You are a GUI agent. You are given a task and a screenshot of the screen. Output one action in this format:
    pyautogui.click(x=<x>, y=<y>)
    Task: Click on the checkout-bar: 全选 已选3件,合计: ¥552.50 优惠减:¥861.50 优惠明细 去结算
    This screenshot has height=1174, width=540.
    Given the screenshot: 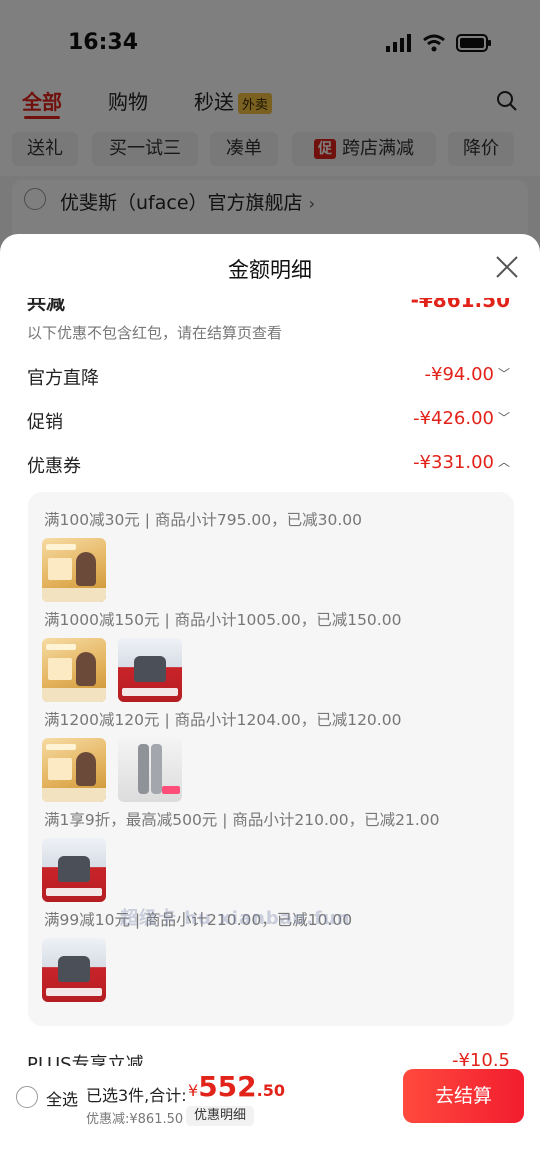 What is the action you would take?
    pyautogui.click(x=270, y=1097)
    